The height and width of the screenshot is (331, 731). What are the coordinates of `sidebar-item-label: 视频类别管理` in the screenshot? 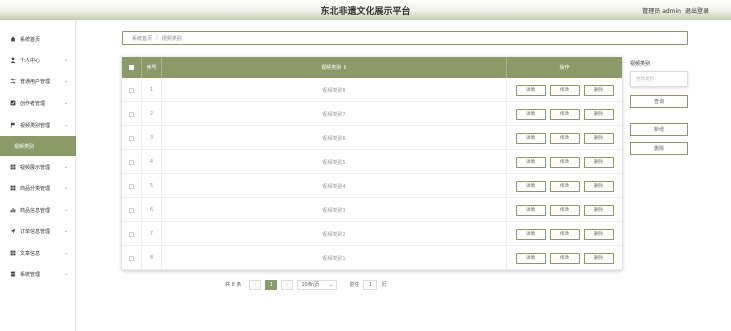 It's located at (35, 125).